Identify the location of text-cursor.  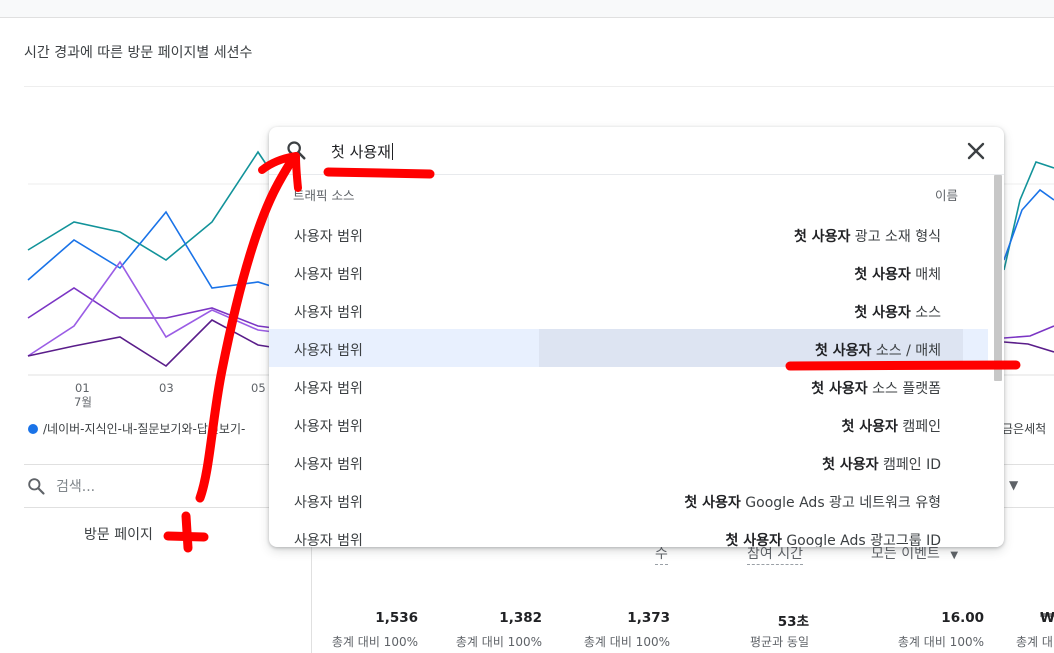
(392, 151).